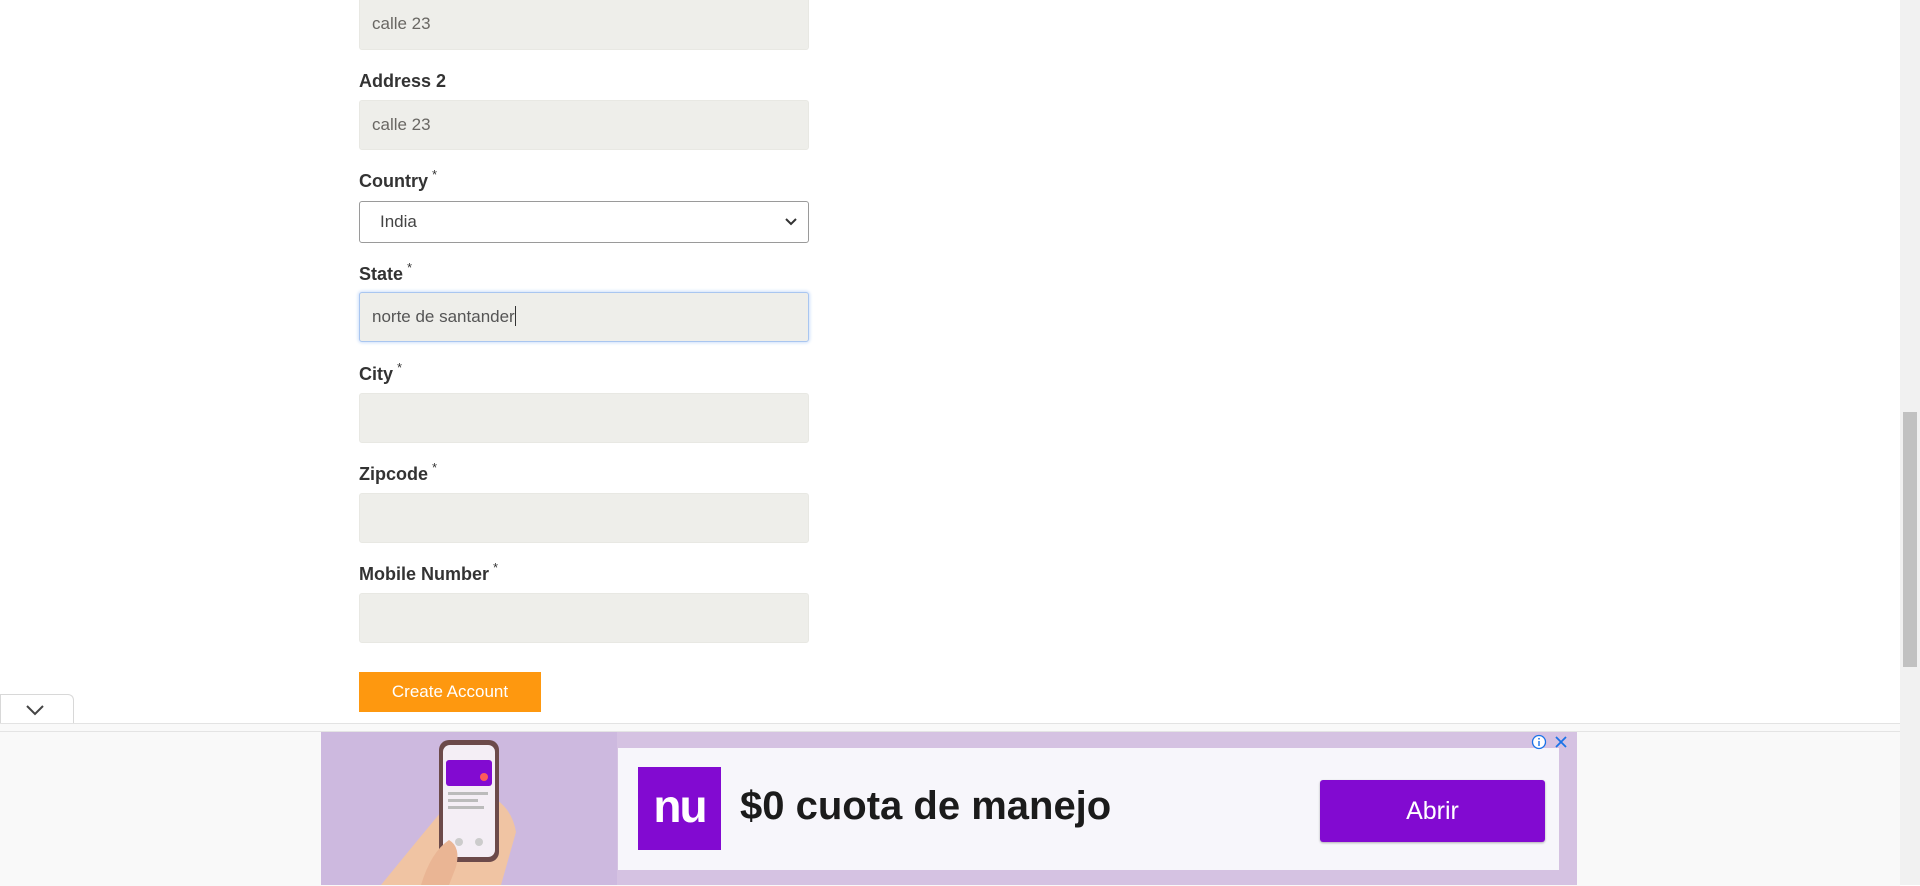  What do you see at coordinates (584, 518) in the screenshot?
I see `zipcode-input` at bounding box center [584, 518].